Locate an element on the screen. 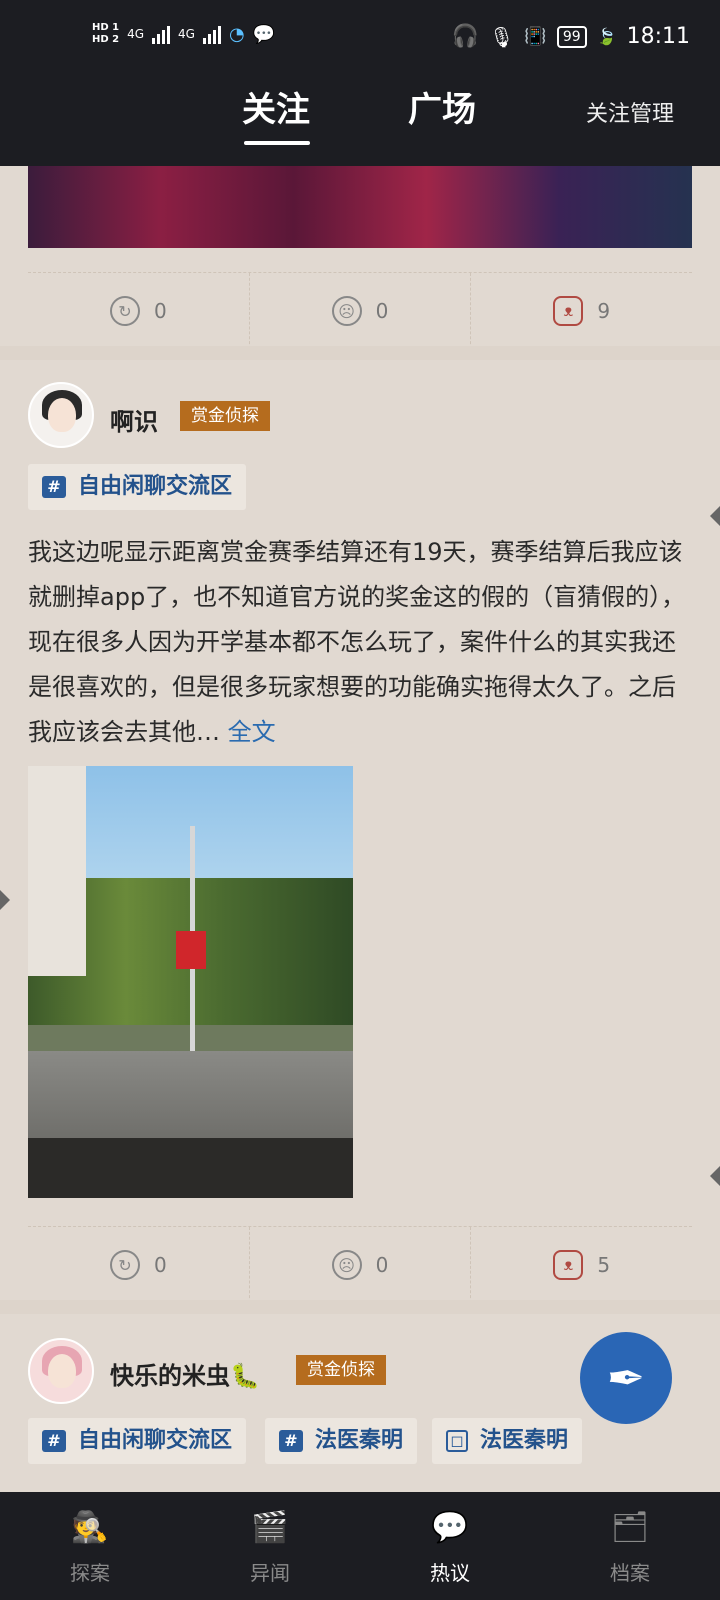  like-button: ᴥ 5 is located at coordinates (581, 1265).